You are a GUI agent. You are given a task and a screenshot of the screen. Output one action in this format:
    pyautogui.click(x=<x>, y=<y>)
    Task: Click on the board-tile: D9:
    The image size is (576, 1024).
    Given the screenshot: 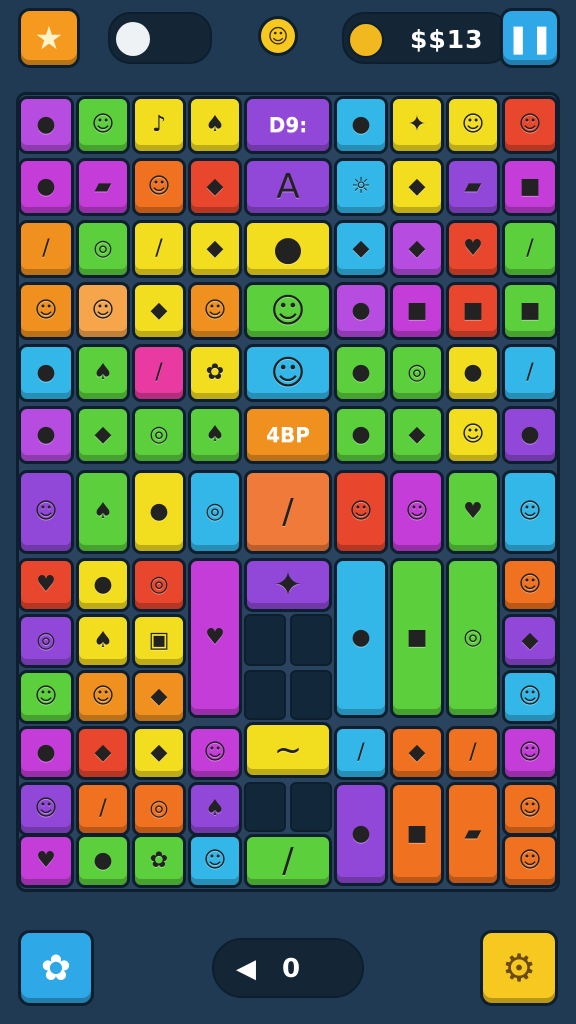 What is the action you would take?
    pyautogui.click(x=288, y=125)
    